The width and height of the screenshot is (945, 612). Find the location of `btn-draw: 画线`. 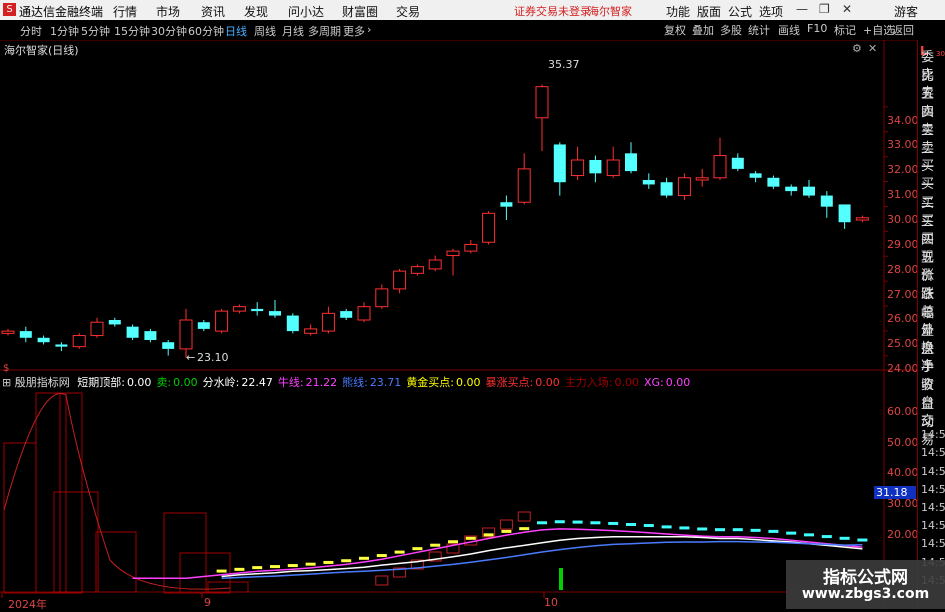

btn-draw: 画线 is located at coordinates (789, 30).